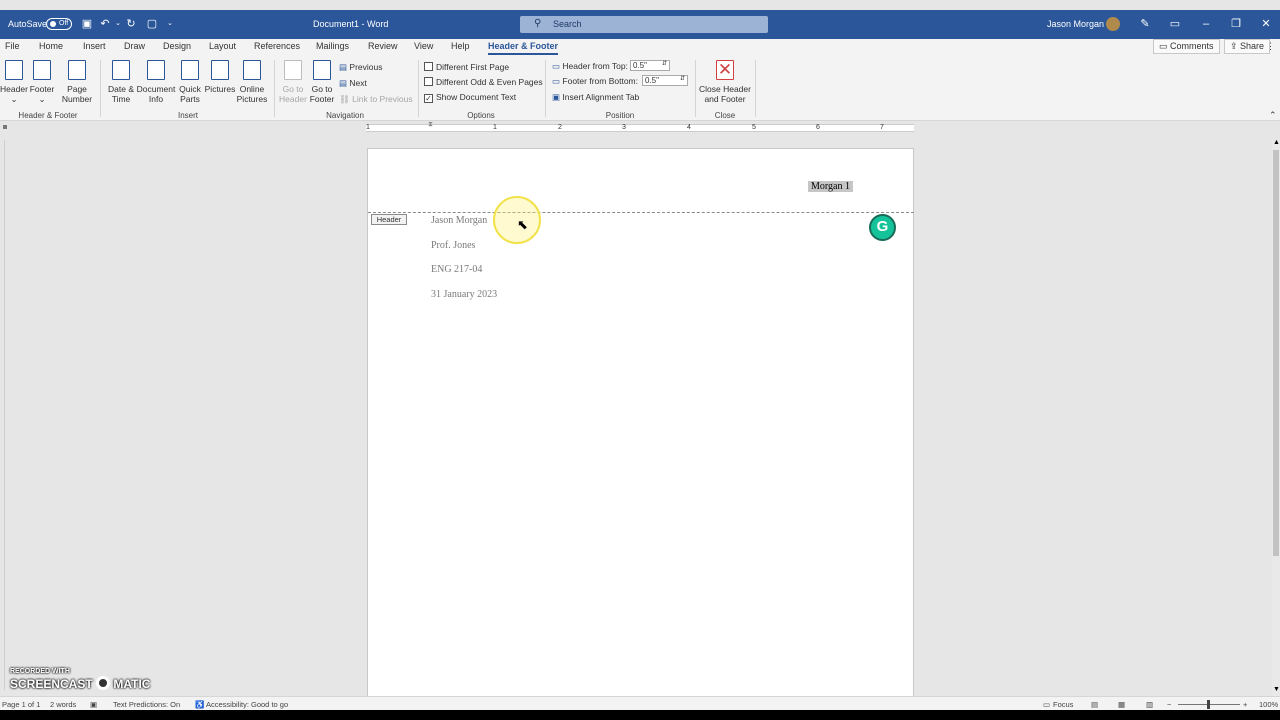  Describe the element at coordinates (1063, 704) in the screenshot. I see `focus-button: Focus` at that location.